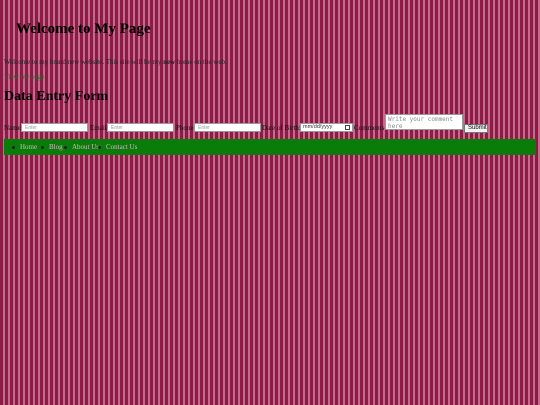  I want to click on nav-link-about: About Us, so click(85, 147).